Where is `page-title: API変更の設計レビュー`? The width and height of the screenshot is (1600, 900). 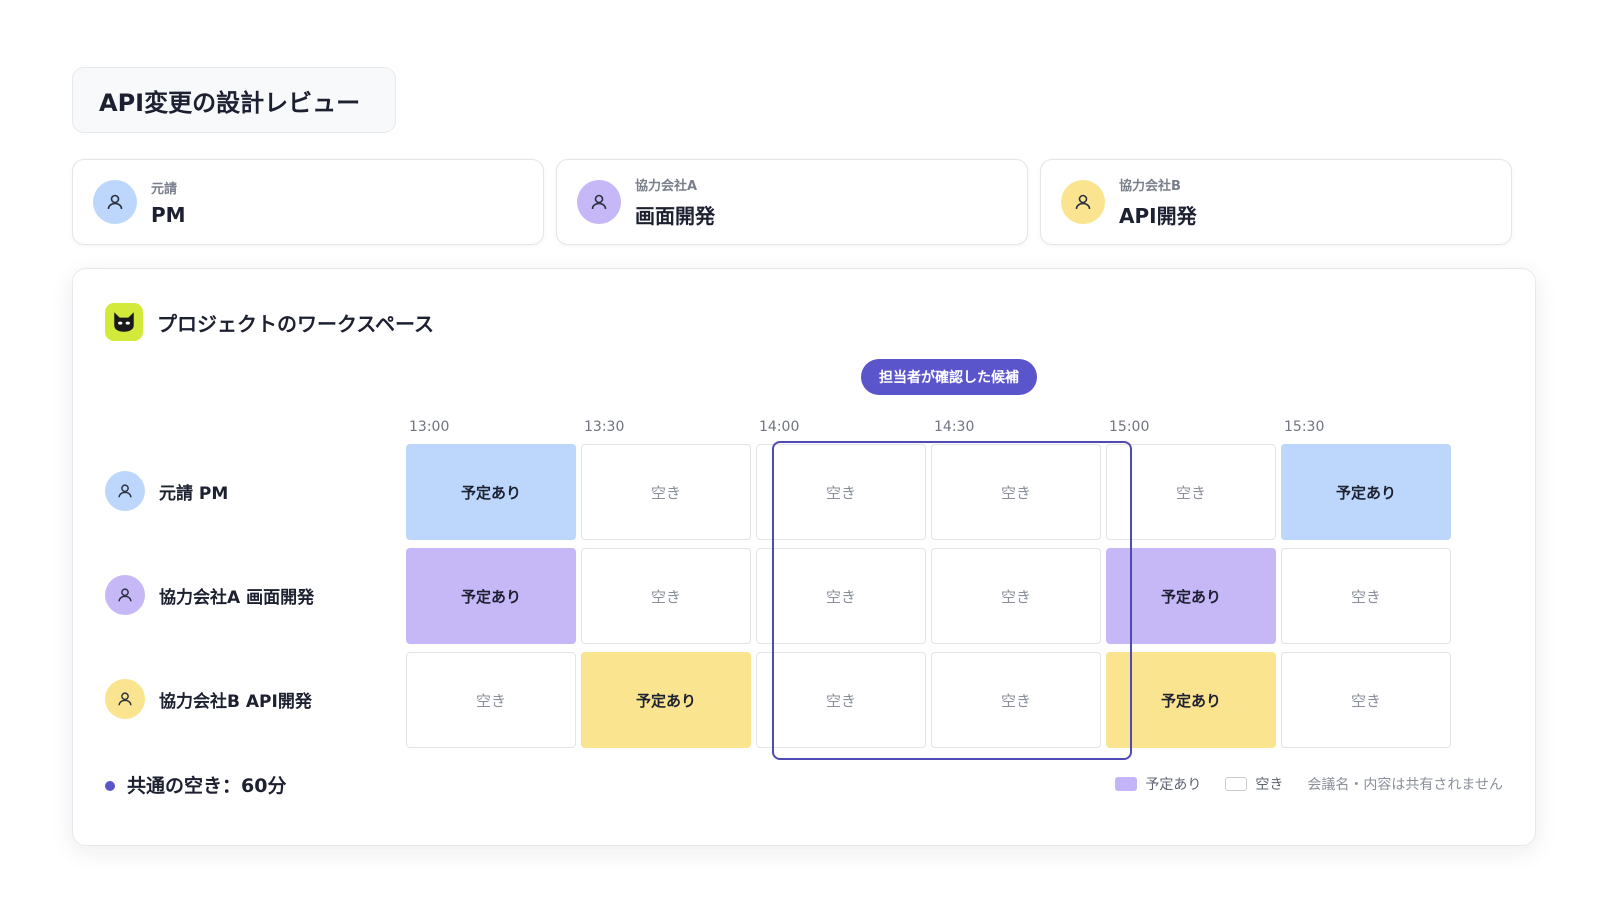
page-title: API変更の設計レビュー is located at coordinates (234, 100).